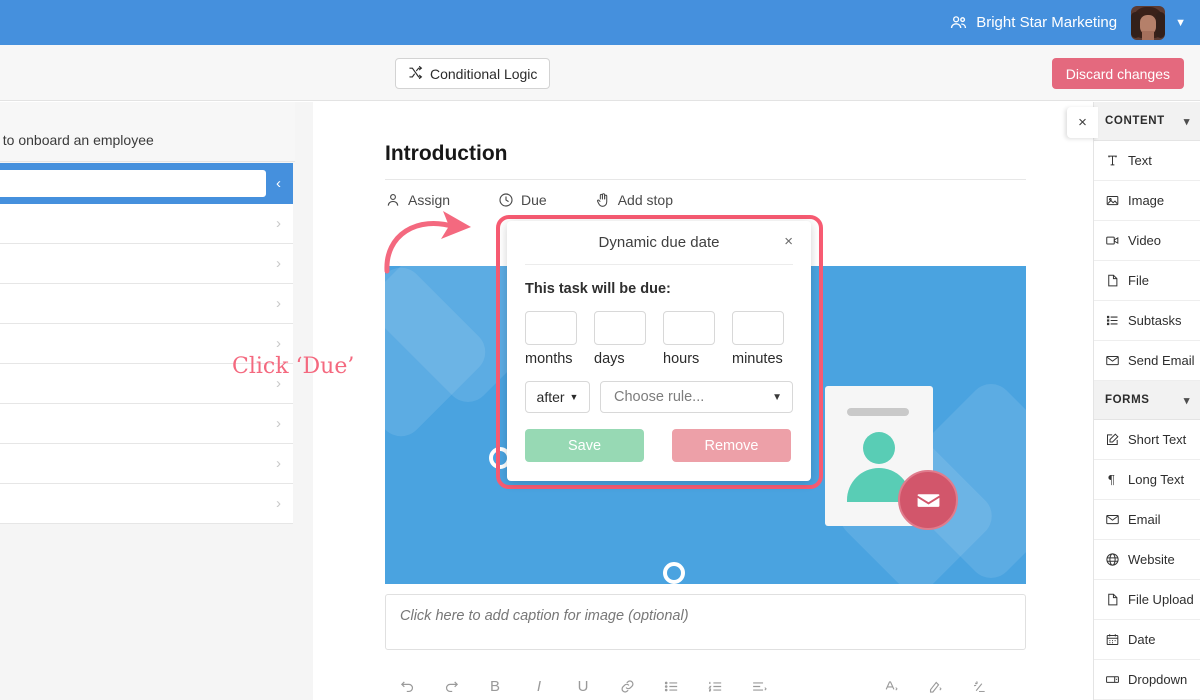 This screenshot has width=1200, height=700. I want to click on sidebar-item-file: File, so click(1147, 281).